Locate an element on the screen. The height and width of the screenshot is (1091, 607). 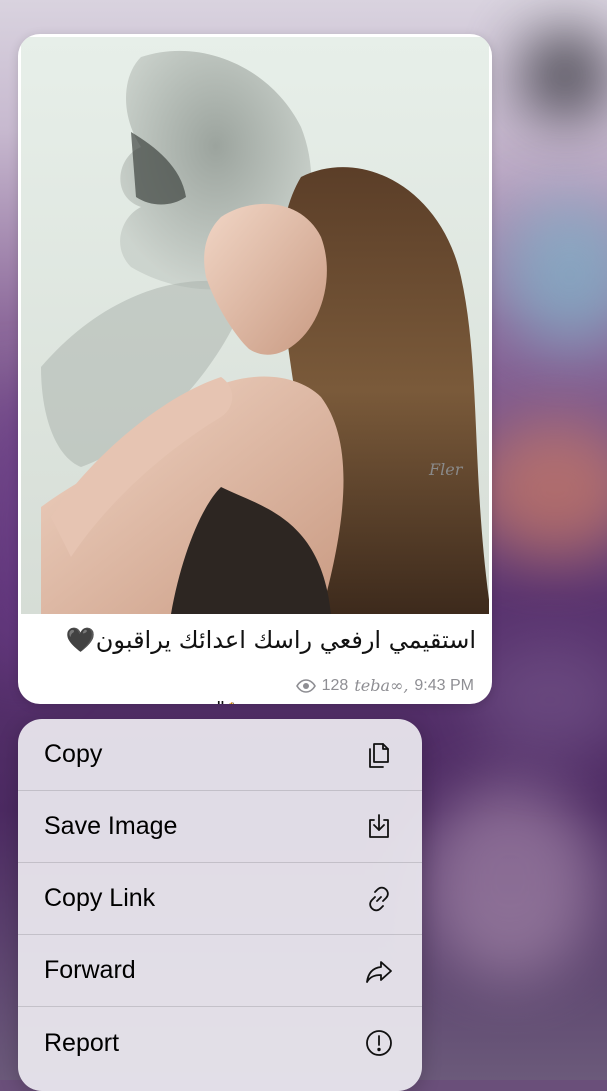
message-caption-second-line: "🐆 is located at coordinates (233, 700).